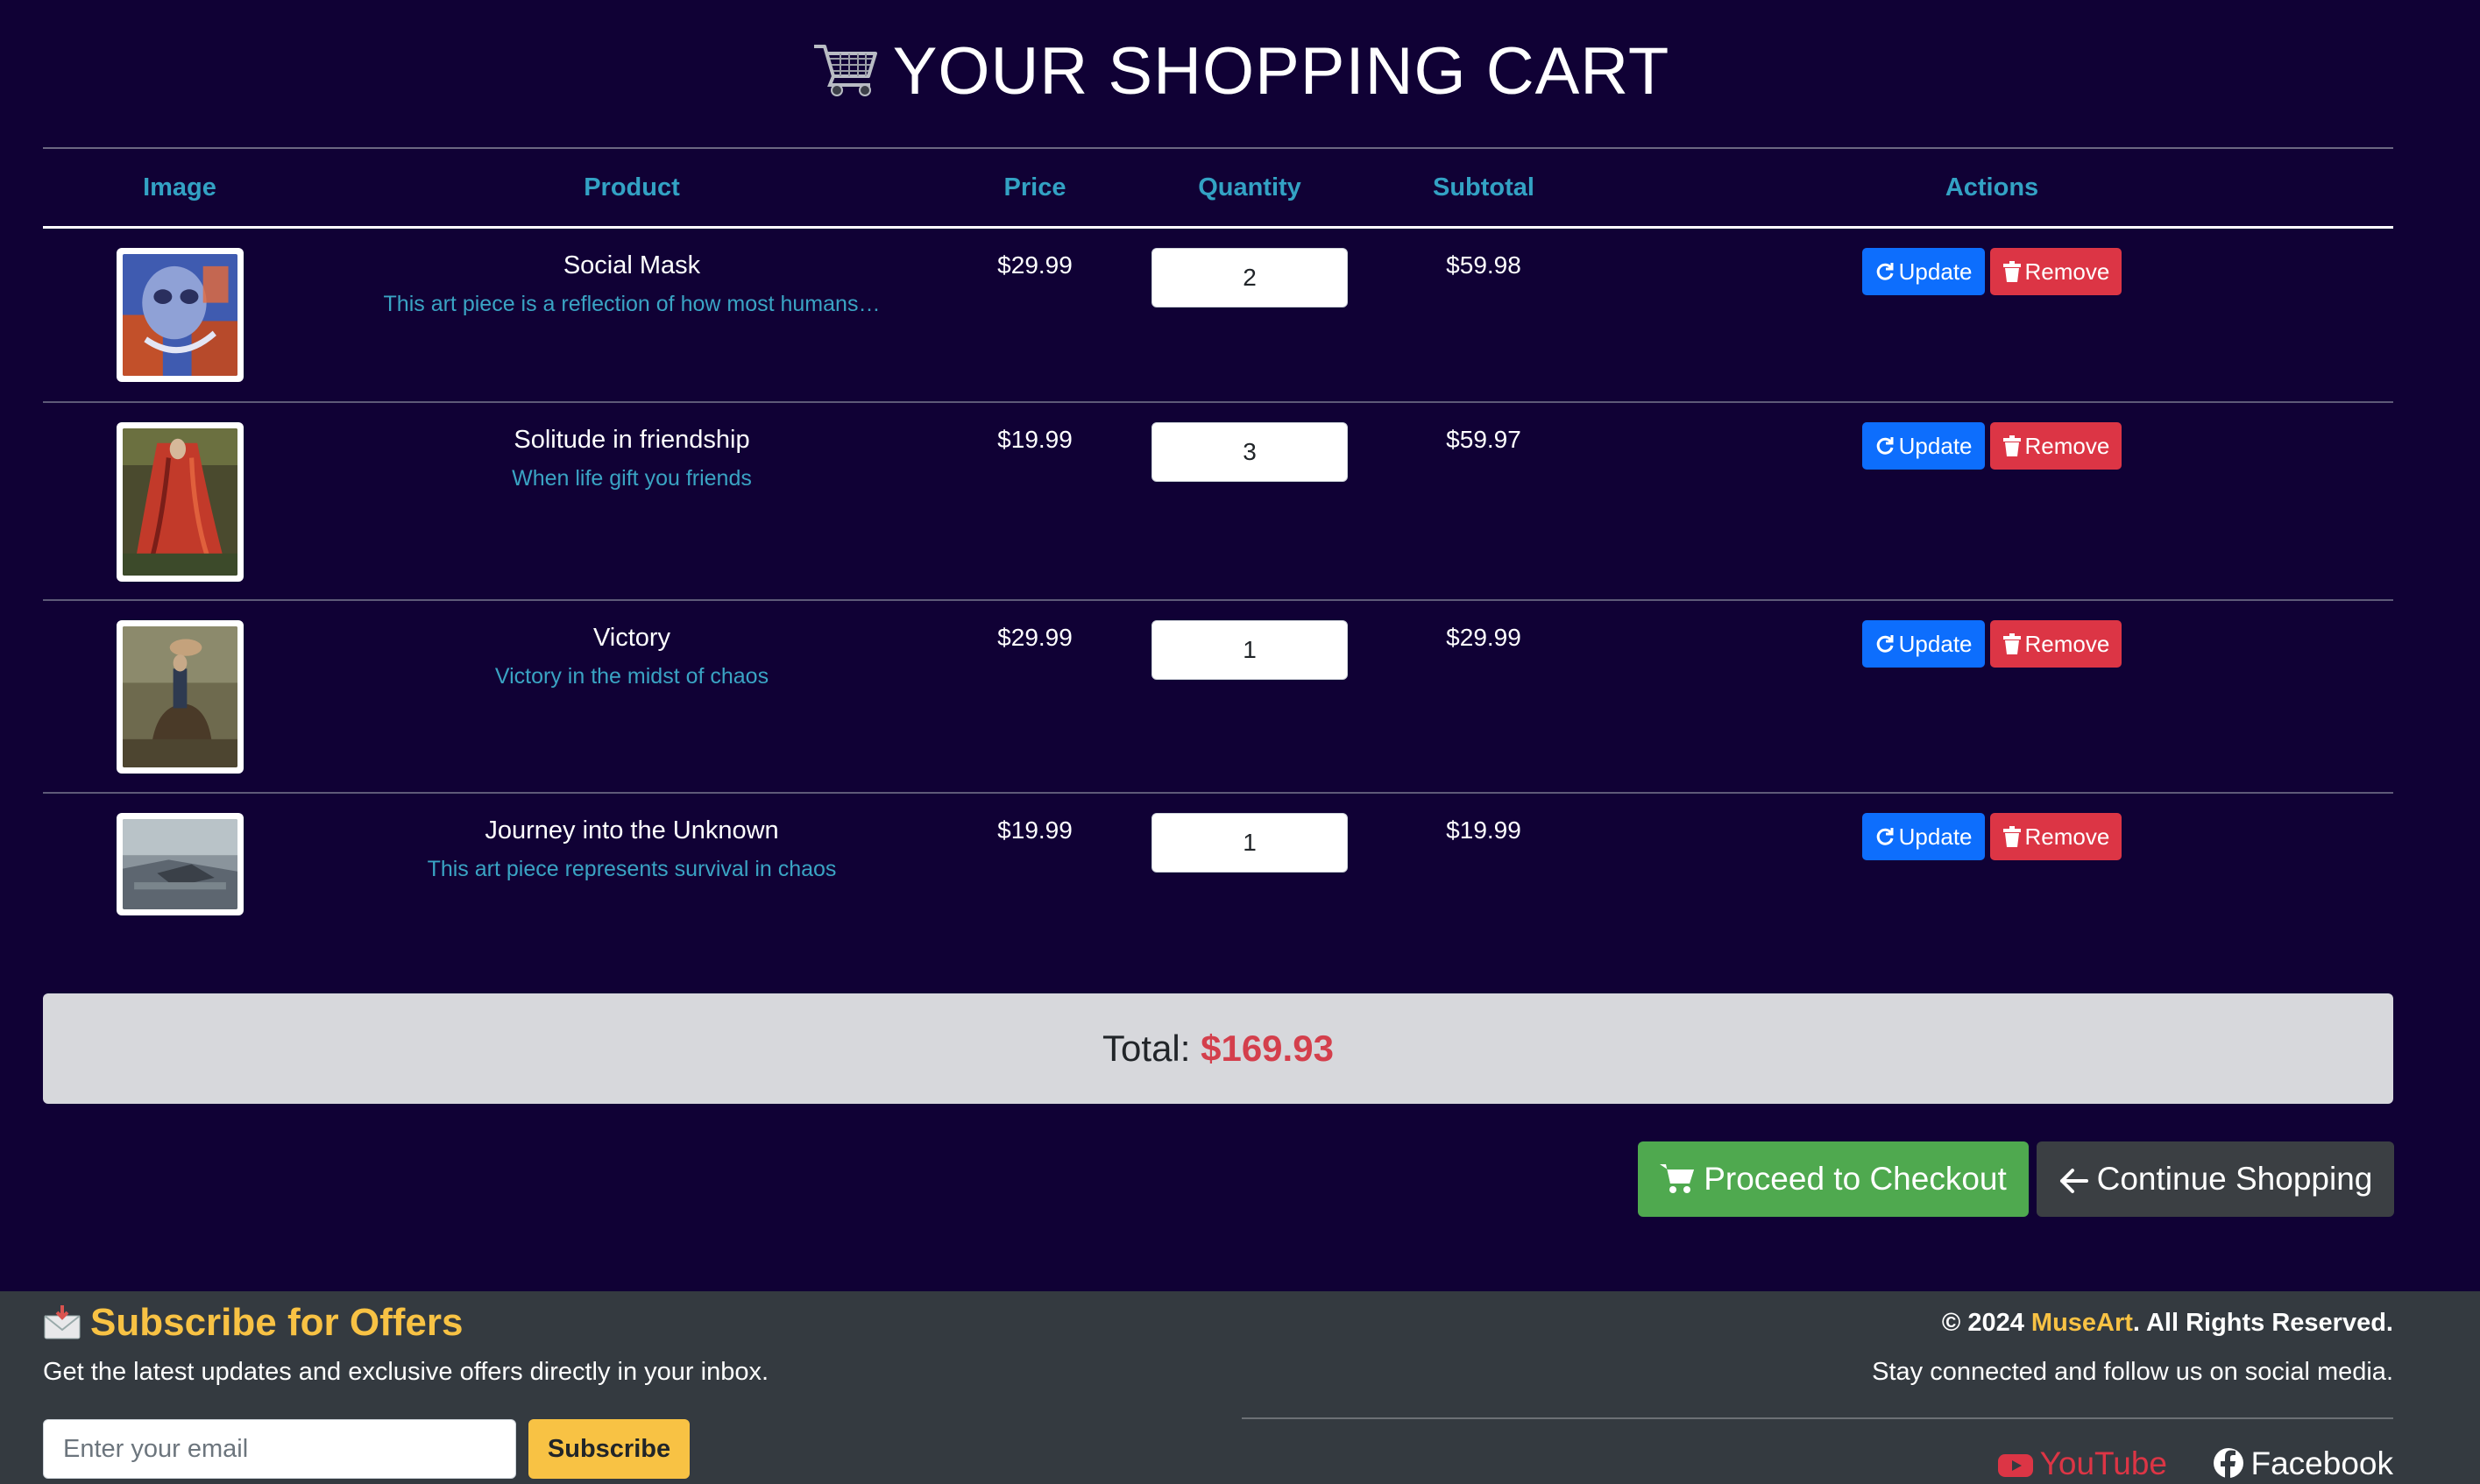  Describe the element at coordinates (2015, 1465) in the screenshot. I see `youtube-icon` at that location.